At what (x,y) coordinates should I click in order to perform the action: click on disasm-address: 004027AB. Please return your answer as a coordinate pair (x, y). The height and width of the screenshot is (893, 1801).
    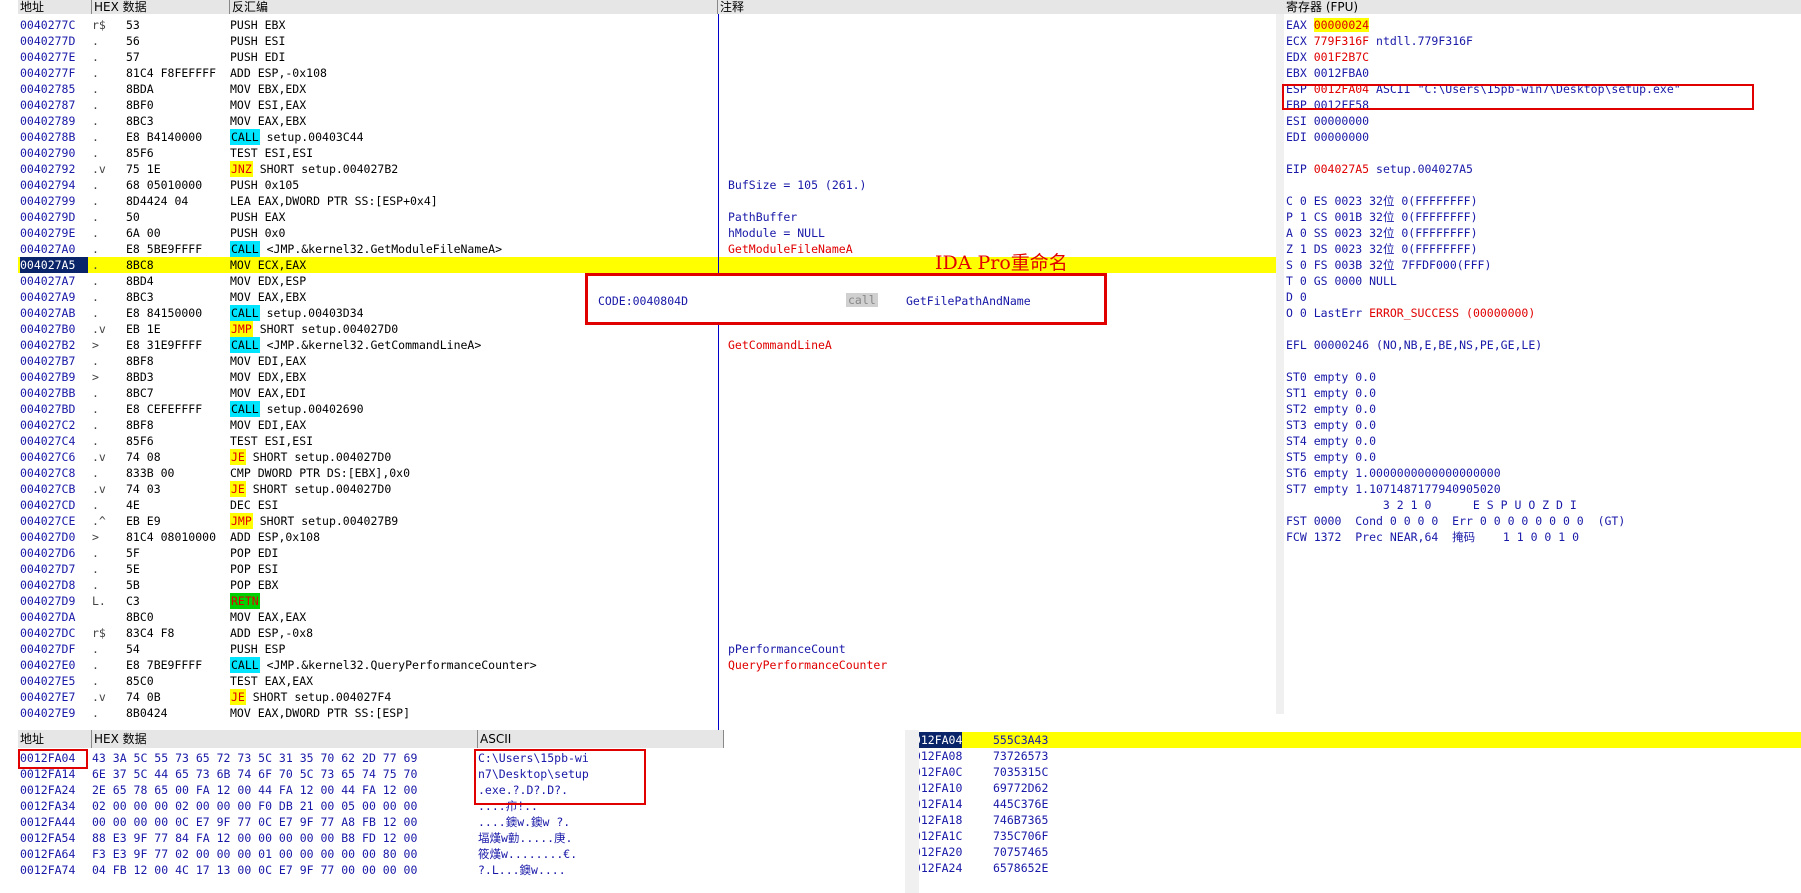
    Looking at the image, I should click on (54, 313).